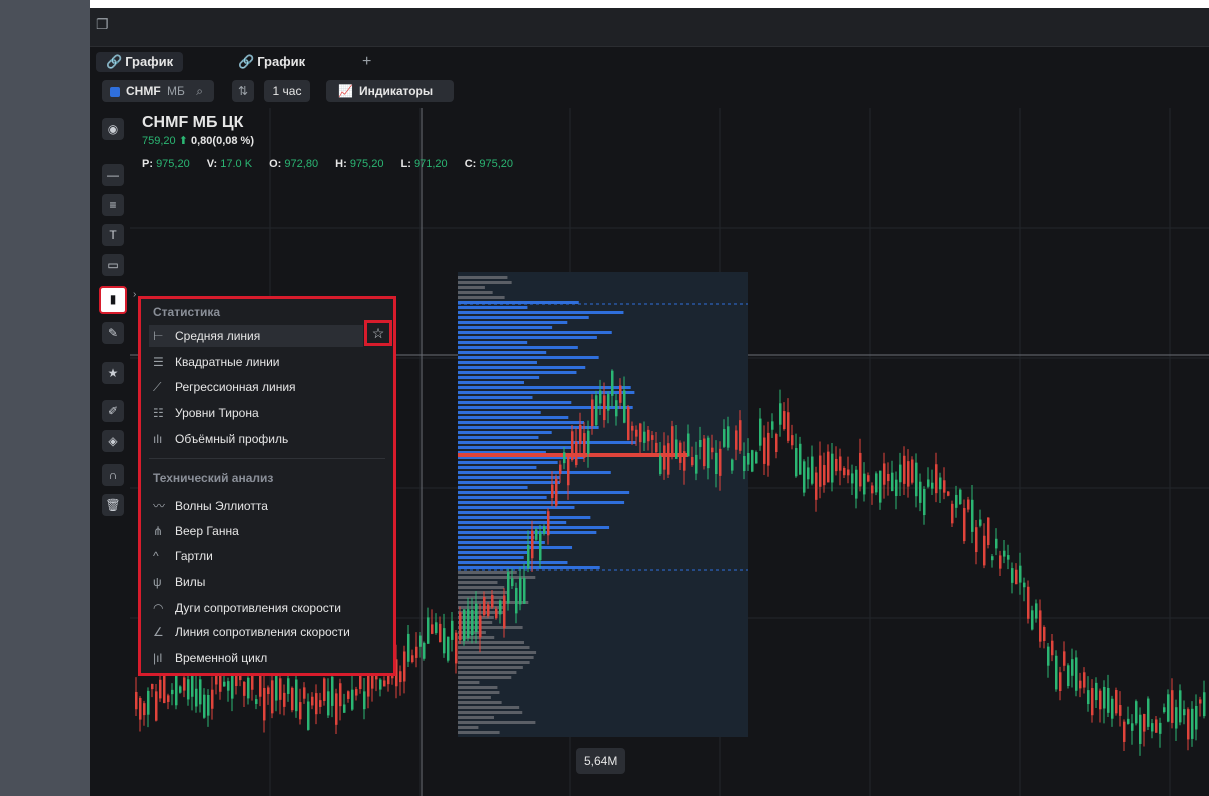 Image resolution: width=1209 pixels, height=796 pixels. Describe the element at coordinates (256, 336) in the screenshot. I see `menu-item-average-line: ⊢ Средняя линия` at that location.